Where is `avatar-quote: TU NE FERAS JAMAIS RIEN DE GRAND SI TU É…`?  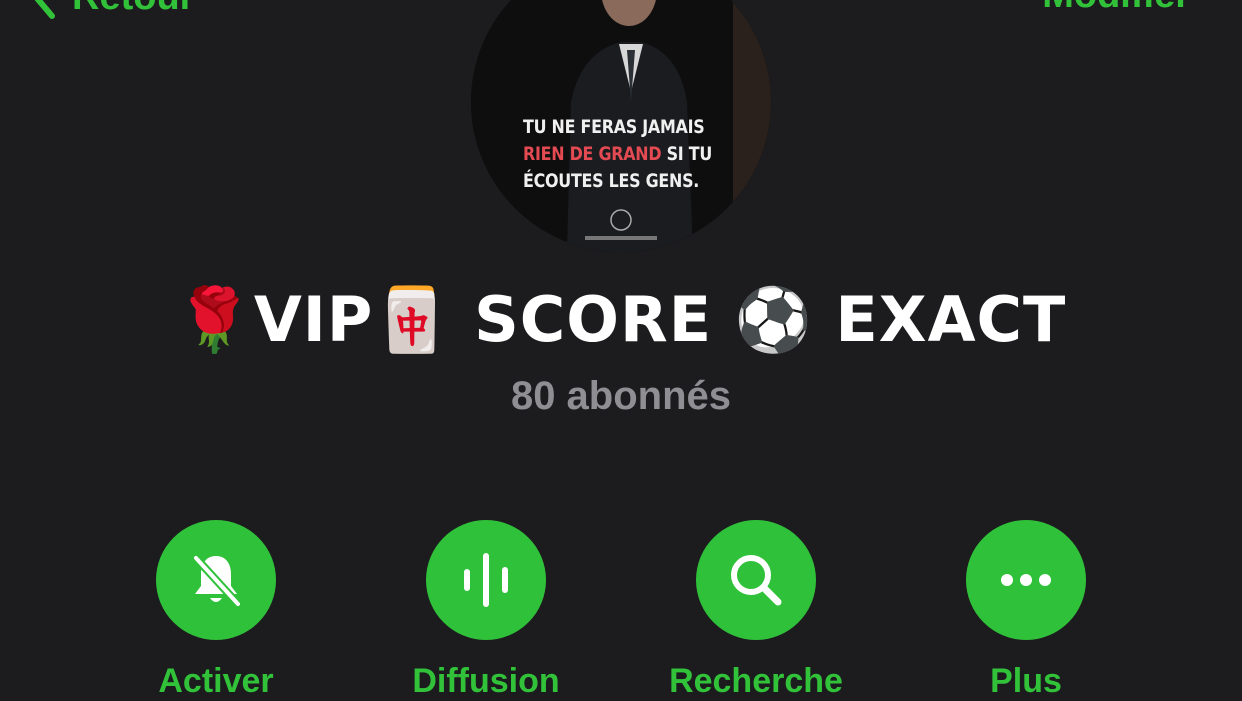 avatar-quote: TU NE FERAS JAMAIS RIEN DE GRAND SI TU É… is located at coordinates (622, 154).